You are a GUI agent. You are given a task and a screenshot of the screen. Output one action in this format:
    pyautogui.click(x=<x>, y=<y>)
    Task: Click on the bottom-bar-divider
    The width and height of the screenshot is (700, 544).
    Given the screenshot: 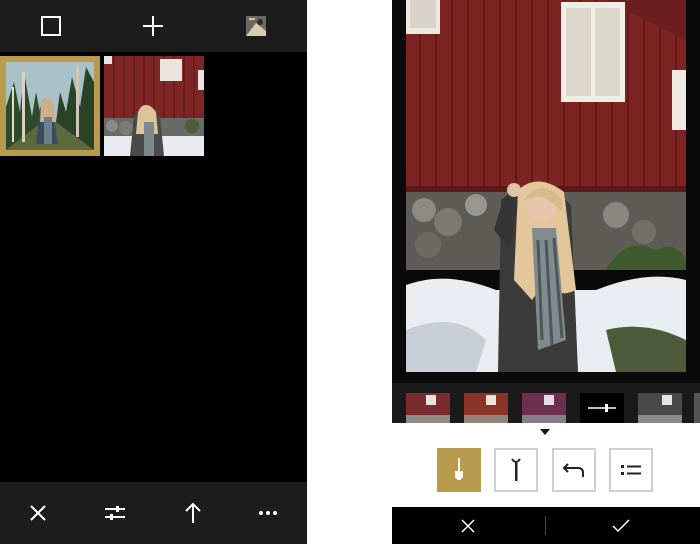 What is the action you would take?
    pyautogui.click(x=545, y=525)
    